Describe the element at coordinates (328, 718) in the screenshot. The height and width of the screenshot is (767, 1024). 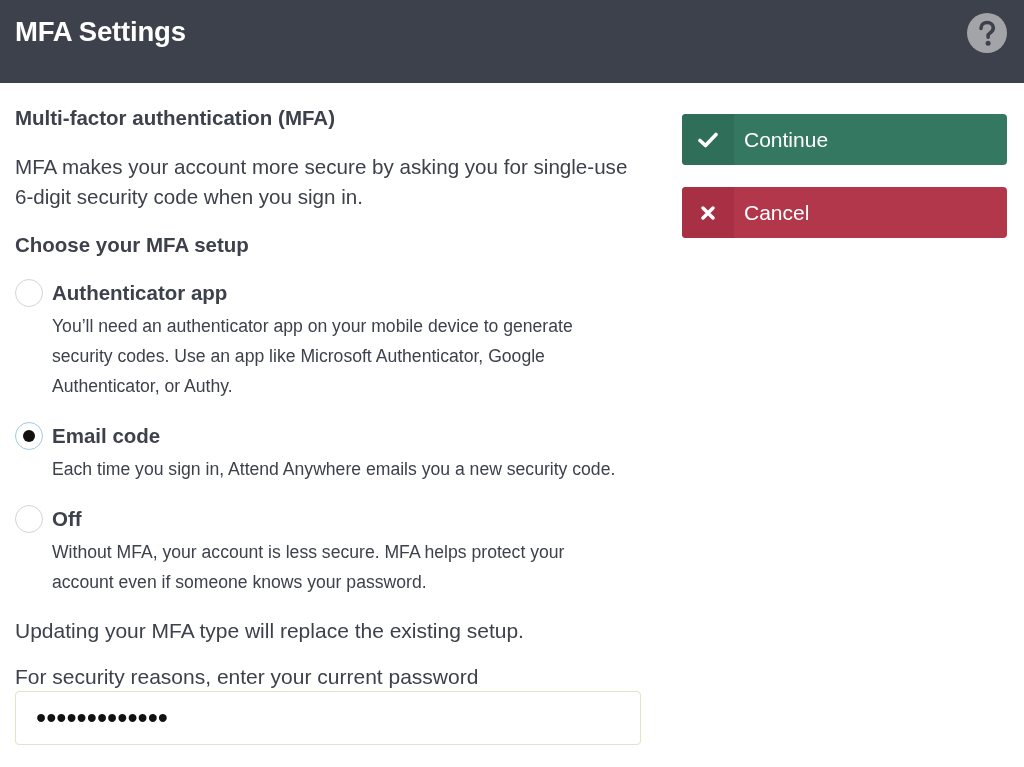
I see `password-field: •••••••••••••` at that location.